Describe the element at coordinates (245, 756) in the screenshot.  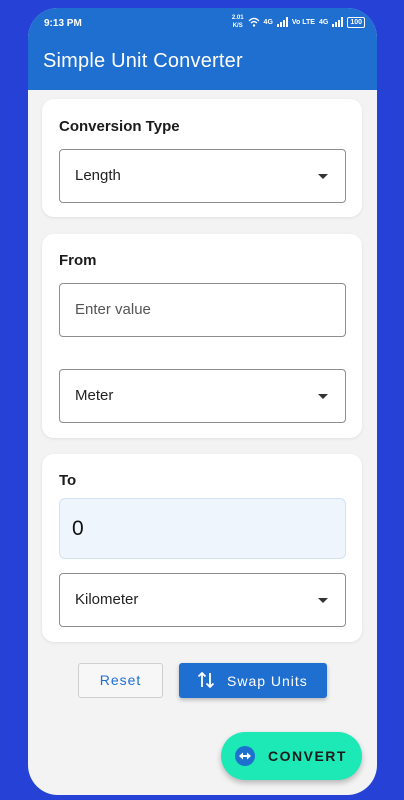
I see `convert-arrows-icon` at that location.